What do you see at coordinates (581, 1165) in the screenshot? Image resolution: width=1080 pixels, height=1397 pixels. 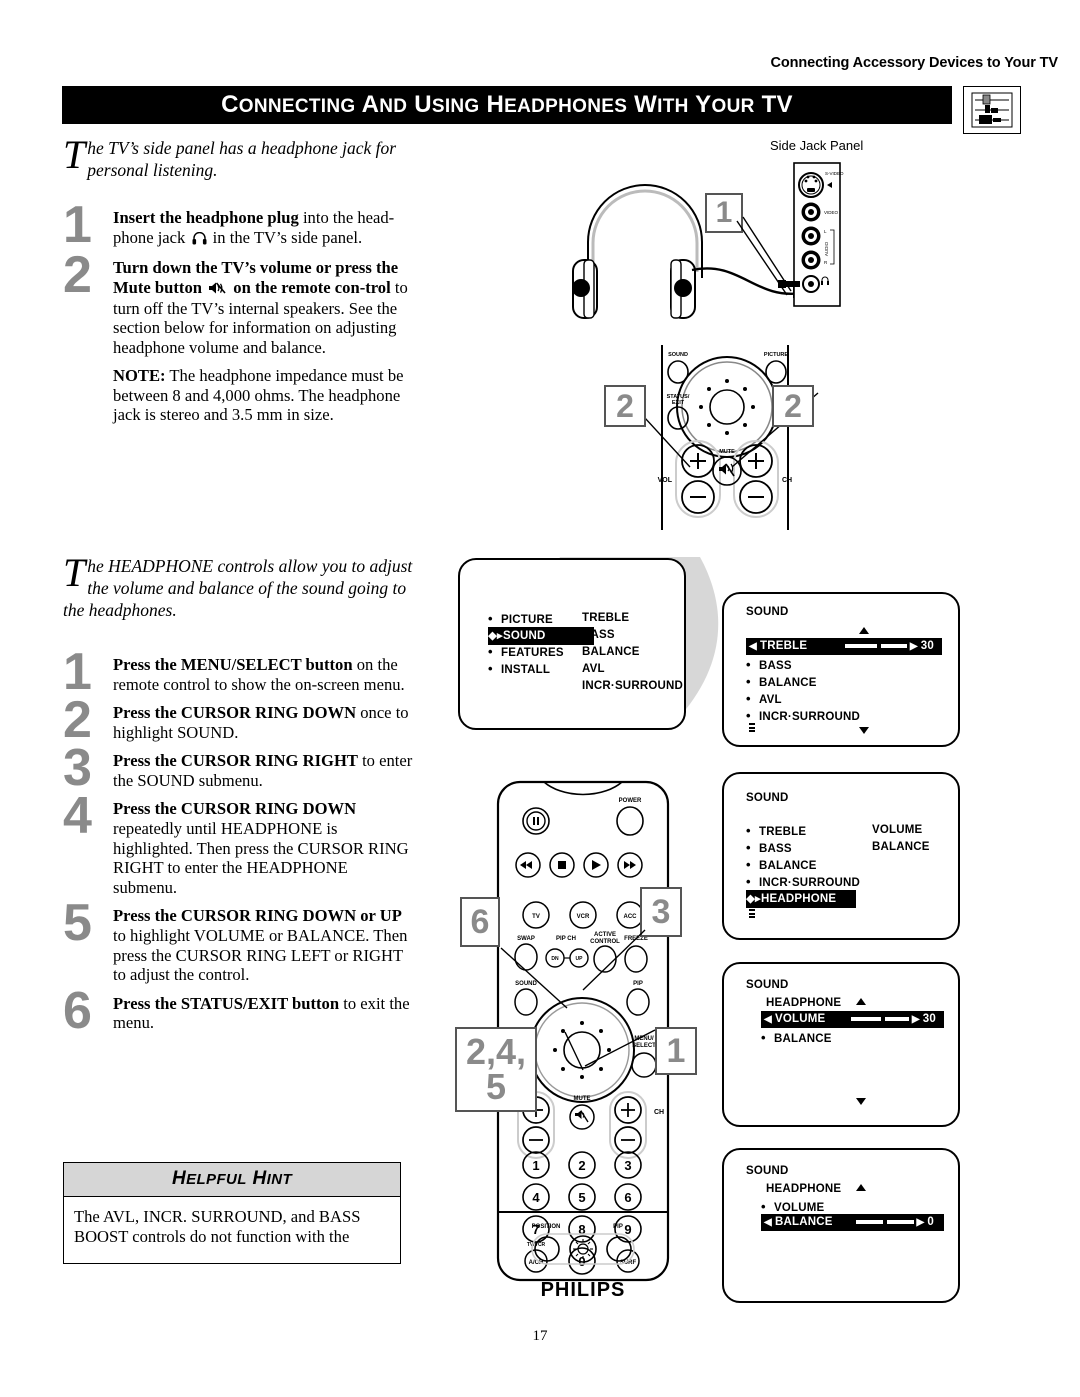 I see `svg-text: 2` at bounding box center [581, 1165].